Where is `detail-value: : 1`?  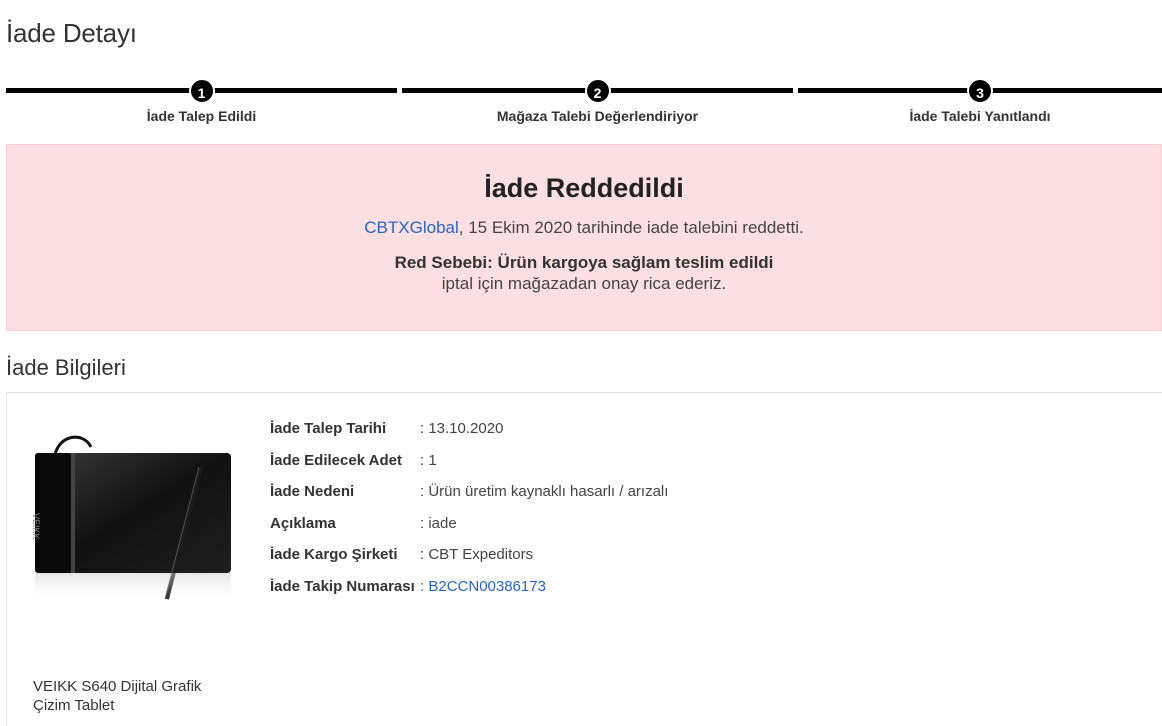
detail-value: : 1 is located at coordinates (428, 460).